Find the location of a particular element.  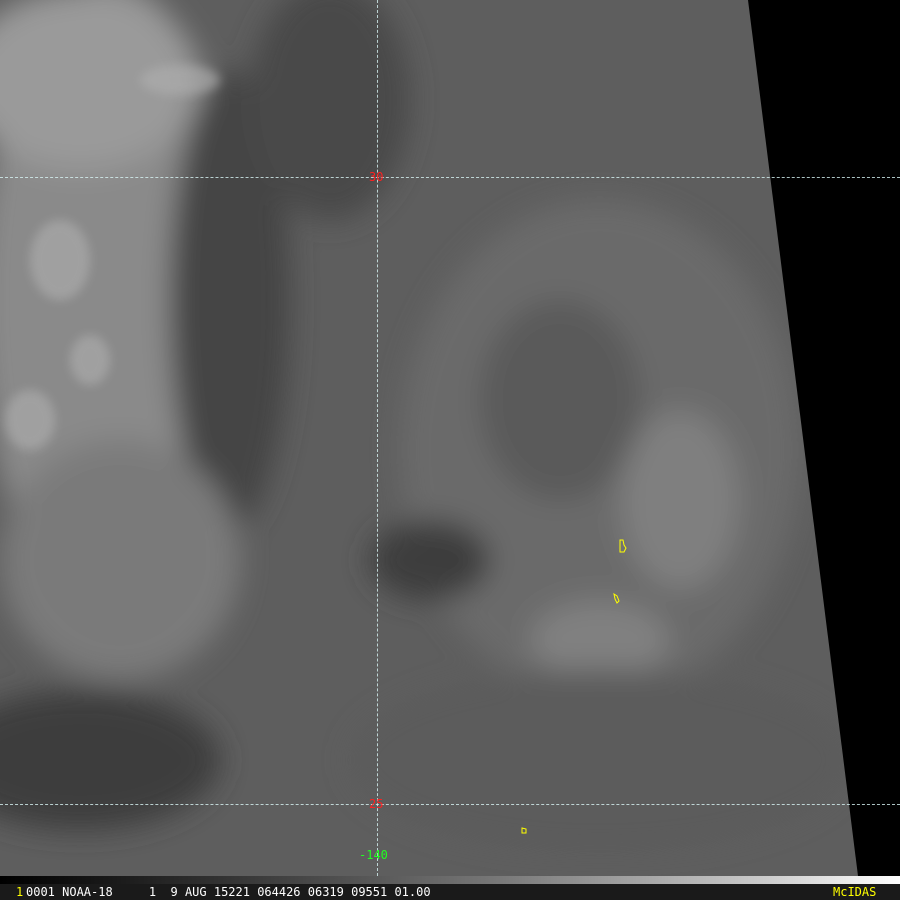

lat-label-30: 30 is located at coordinates (376, 177).